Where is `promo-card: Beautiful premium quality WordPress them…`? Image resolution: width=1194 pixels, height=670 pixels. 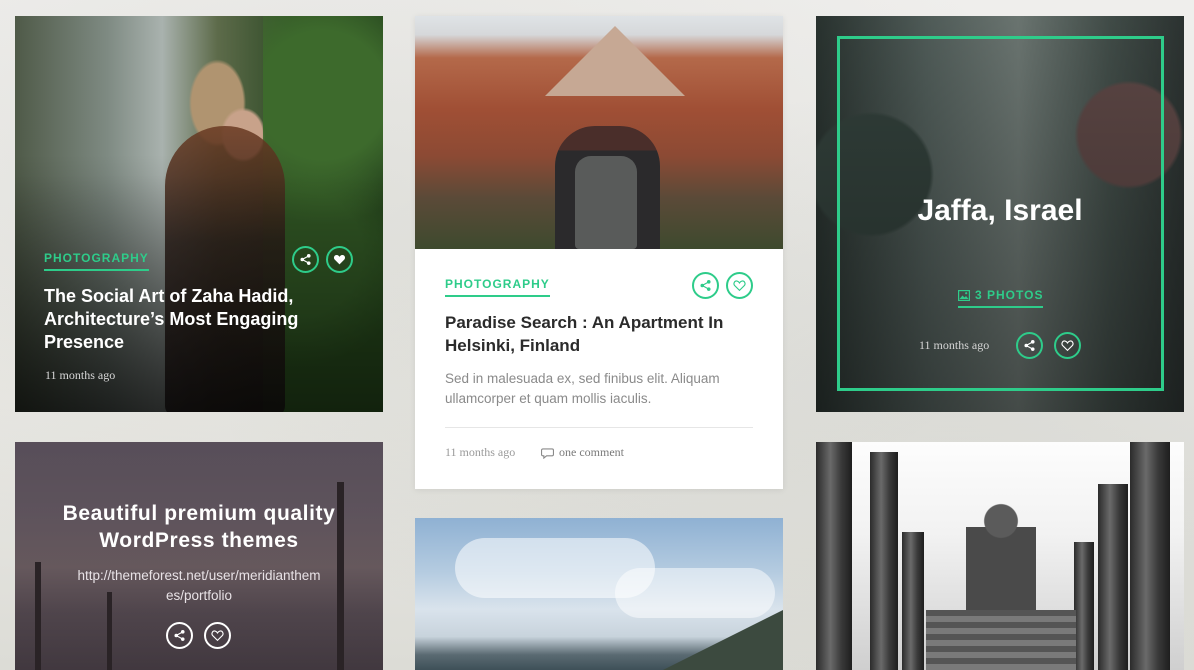 promo-card: Beautiful premium quality WordPress them… is located at coordinates (199, 556).